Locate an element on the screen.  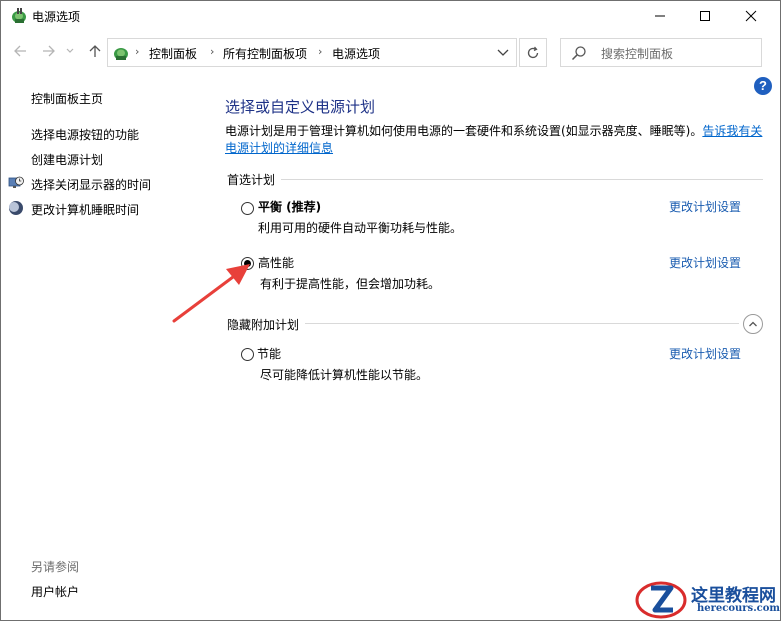
refresh-button is located at coordinates (533, 52).